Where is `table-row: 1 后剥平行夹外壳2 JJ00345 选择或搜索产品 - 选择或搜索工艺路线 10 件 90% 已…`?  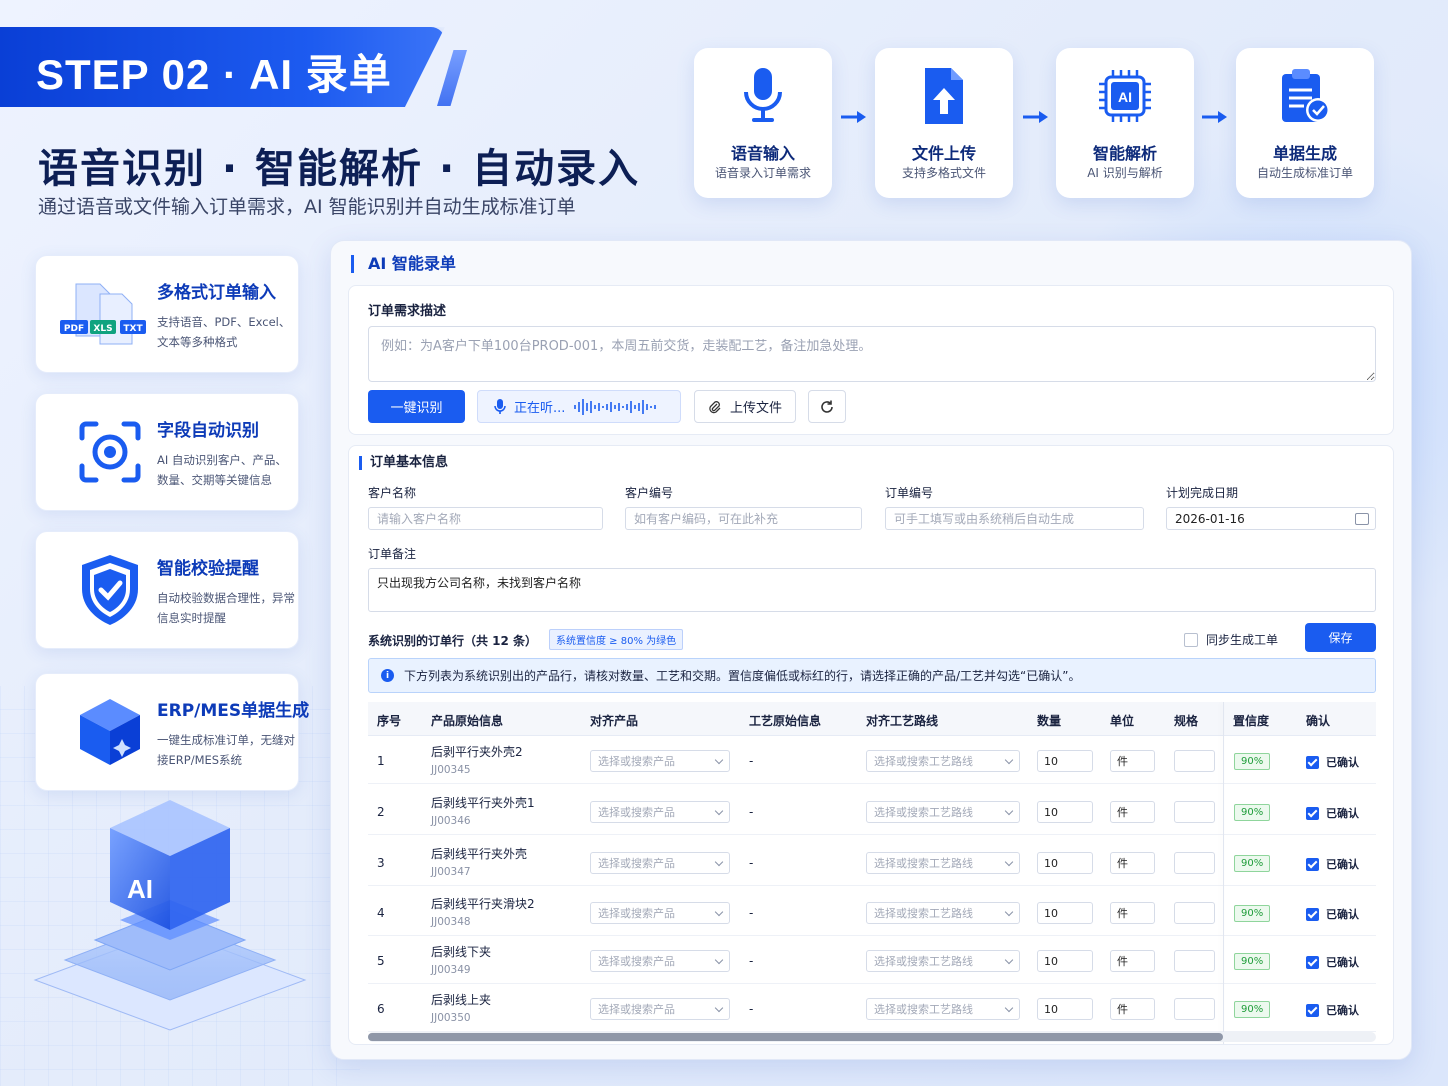 table-row: 1 后剥平行夹外壳2 JJ00345 选择或搜索产品 - 选择或搜索工艺路线 10 件 90% 已… is located at coordinates (872, 760).